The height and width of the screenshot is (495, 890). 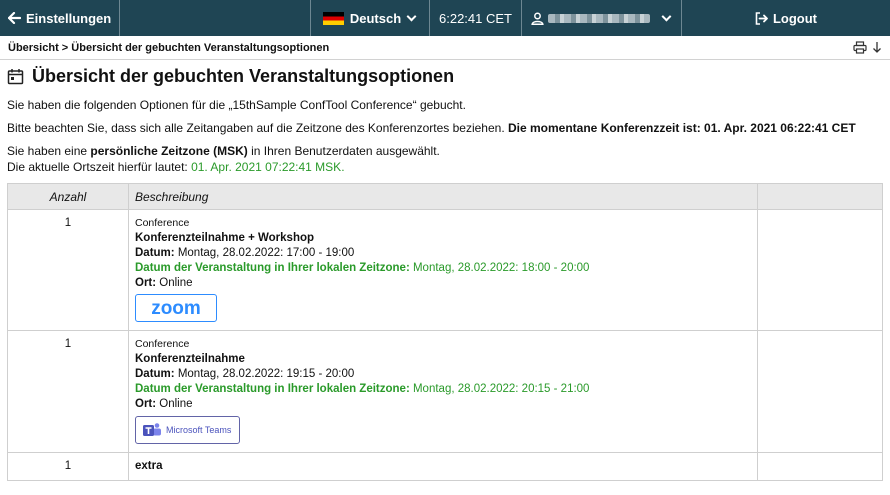 What do you see at coordinates (68, 196) in the screenshot?
I see `header-quantity: Anzahl` at bounding box center [68, 196].